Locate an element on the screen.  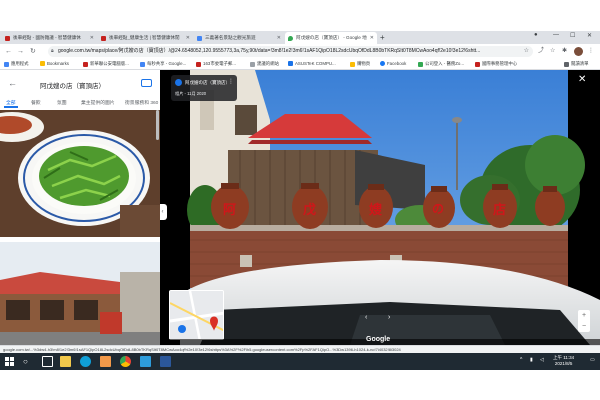
bookmark-6: 建議的網站 is located at coordinates (264, 64).